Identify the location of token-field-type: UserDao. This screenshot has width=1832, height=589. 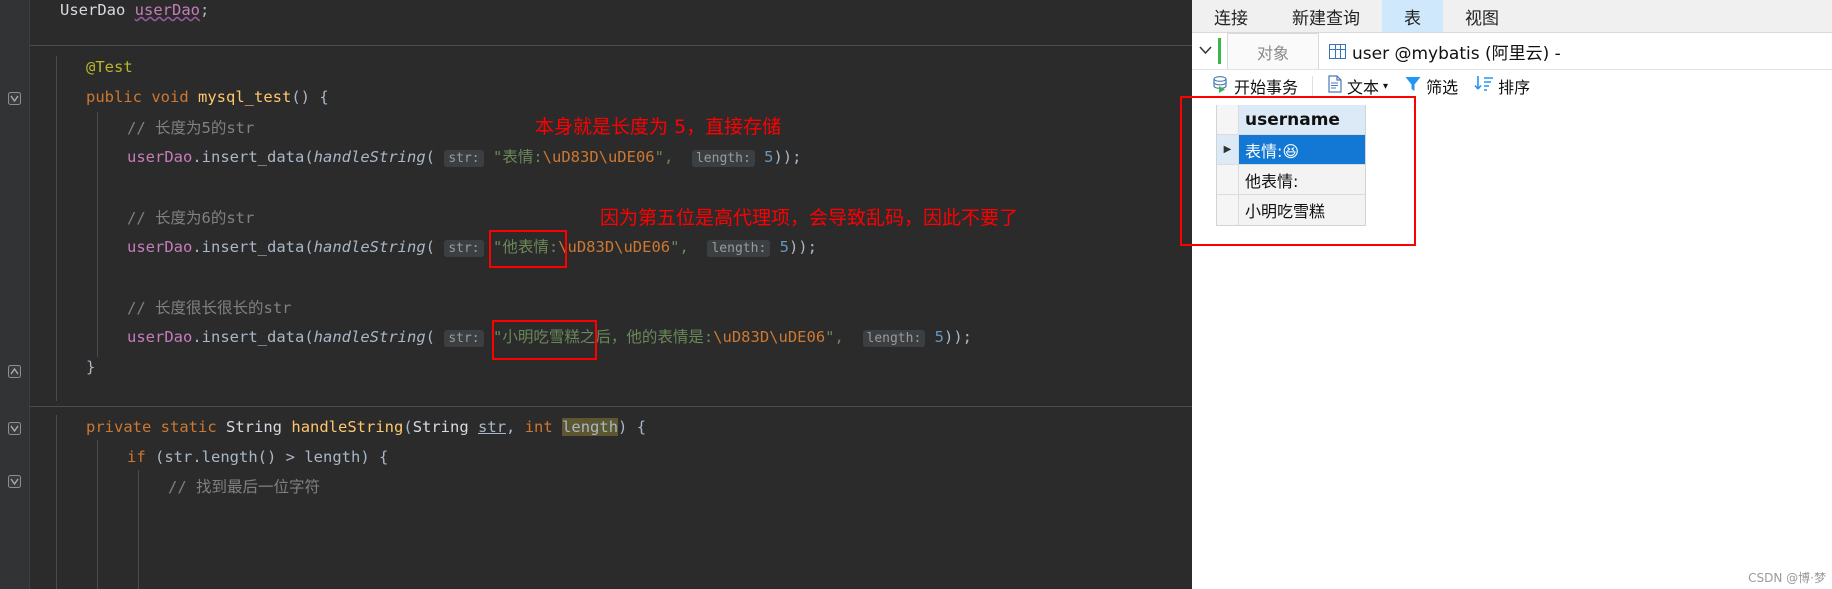
(93, 10).